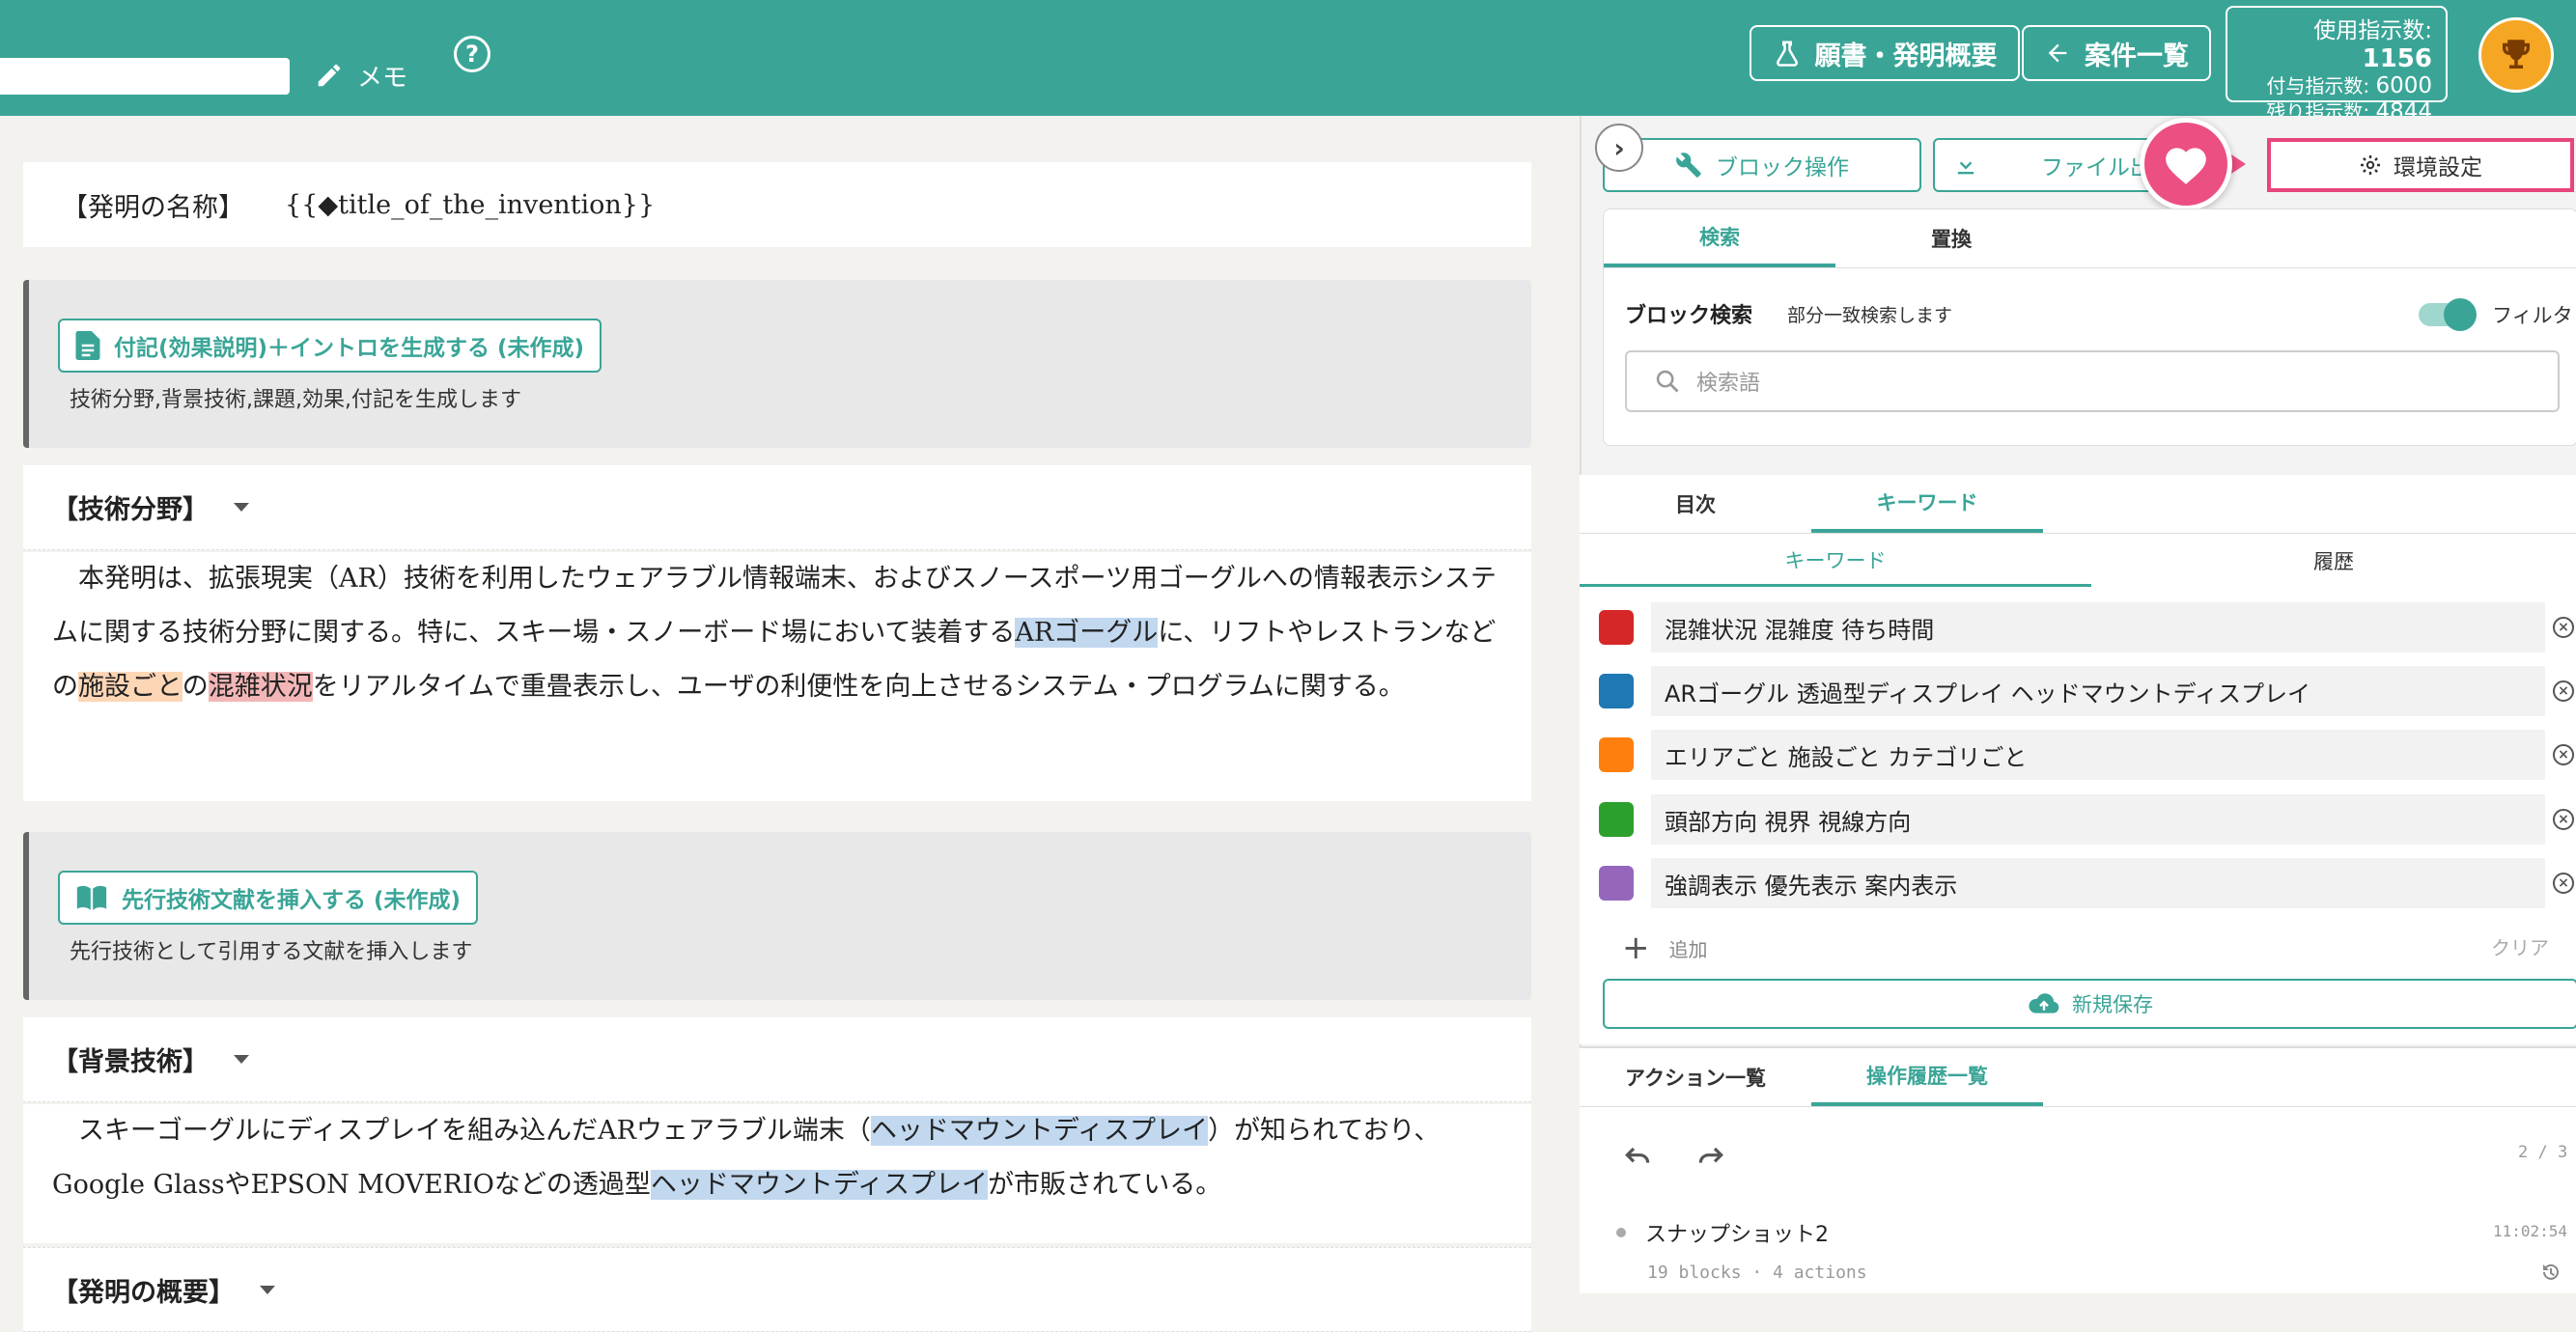 This screenshot has width=2576, height=1332. What do you see at coordinates (2520, 946) in the screenshot?
I see `clear-button: クリア` at bounding box center [2520, 946].